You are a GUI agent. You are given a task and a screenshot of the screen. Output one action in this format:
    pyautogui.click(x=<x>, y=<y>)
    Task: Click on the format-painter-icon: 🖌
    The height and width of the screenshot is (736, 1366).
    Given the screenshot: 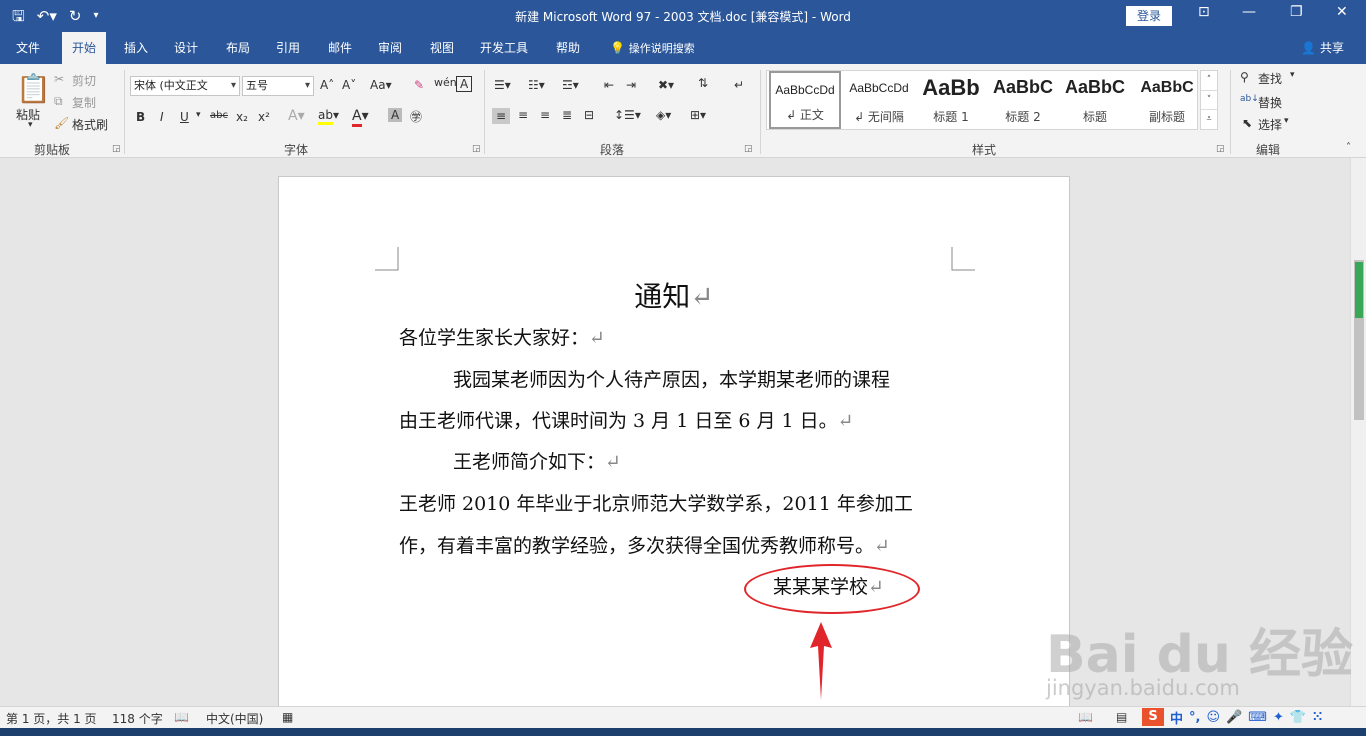 What is the action you would take?
    pyautogui.click(x=61, y=123)
    